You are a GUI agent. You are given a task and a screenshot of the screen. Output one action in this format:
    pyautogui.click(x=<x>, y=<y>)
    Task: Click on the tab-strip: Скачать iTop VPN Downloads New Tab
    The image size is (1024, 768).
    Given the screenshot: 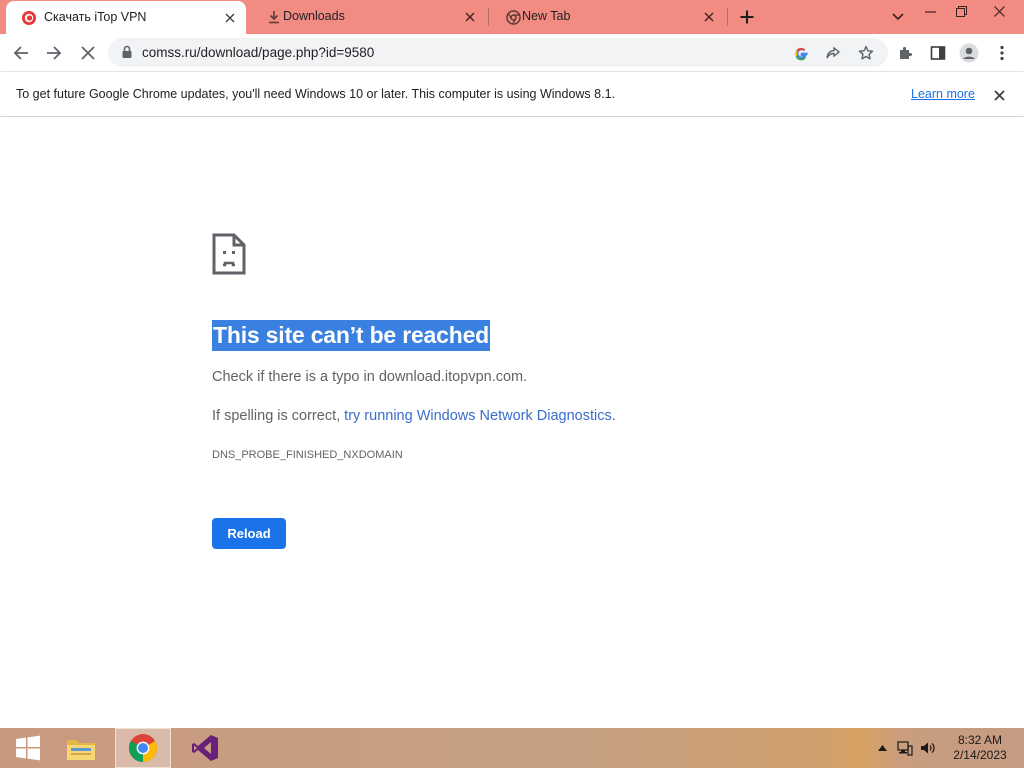 What is the action you would take?
    pyautogui.click(x=512, y=17)
    